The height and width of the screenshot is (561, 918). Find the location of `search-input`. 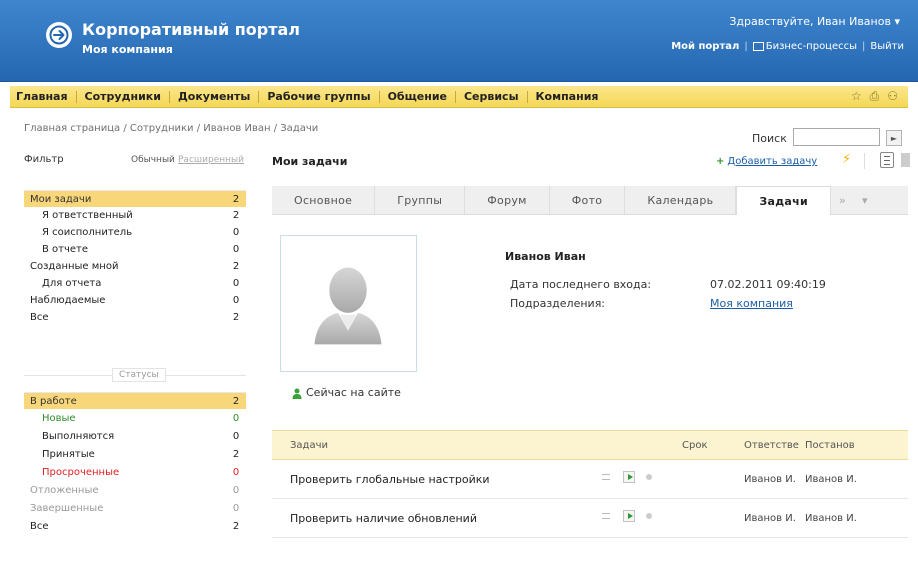

search-input is located at coordinates (836, 137).